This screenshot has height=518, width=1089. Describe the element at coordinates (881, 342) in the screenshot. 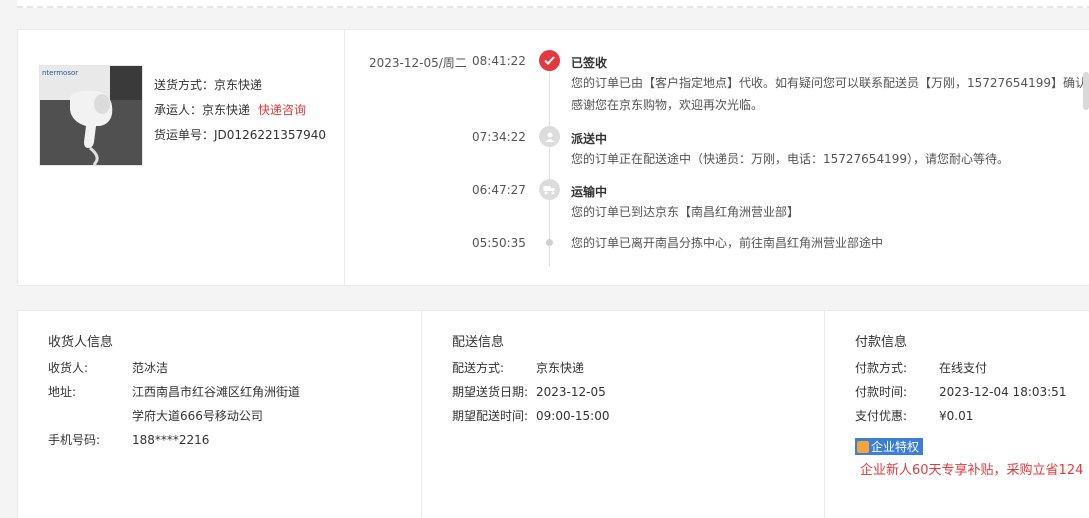

I see `payment-title: 付款信息` at that location.